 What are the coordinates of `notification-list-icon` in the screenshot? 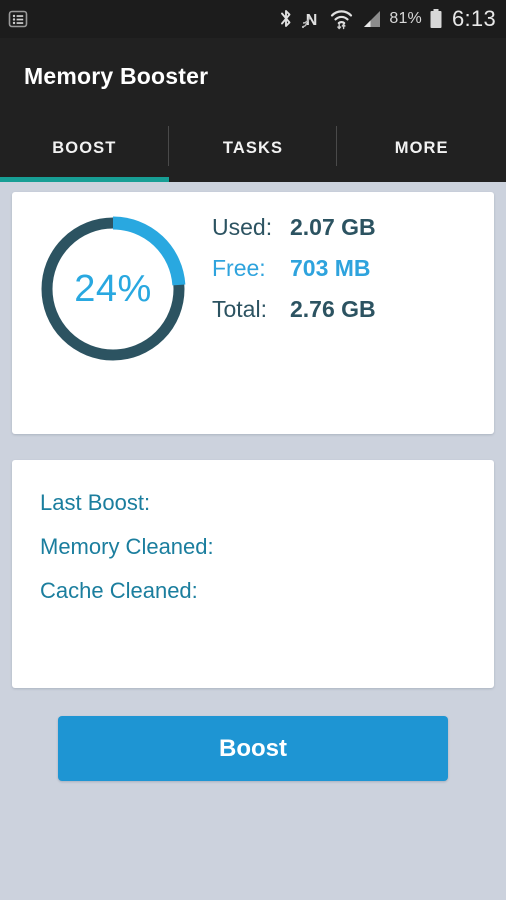 It's located at (18, 19).